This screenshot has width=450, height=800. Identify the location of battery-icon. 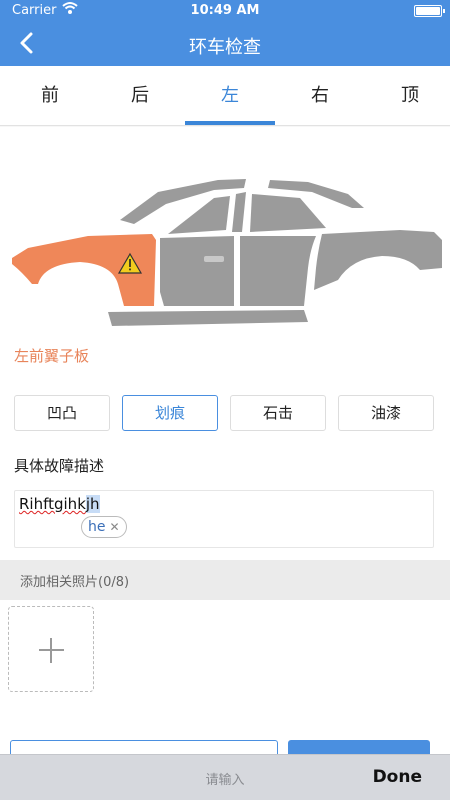
(429, 11).